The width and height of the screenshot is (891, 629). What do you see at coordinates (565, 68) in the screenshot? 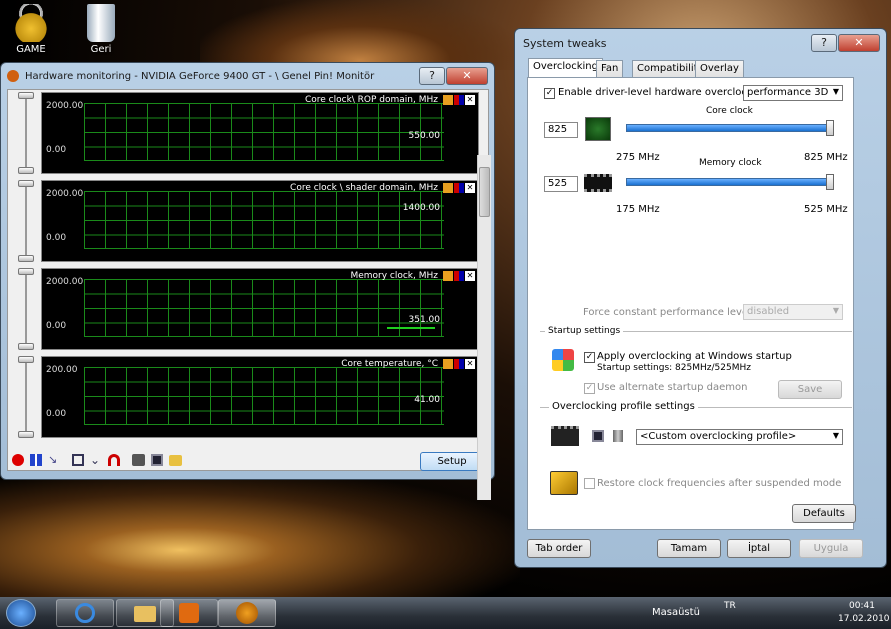
I see `tab-overclocking: Overclocking` at bounding box center [565, 68].